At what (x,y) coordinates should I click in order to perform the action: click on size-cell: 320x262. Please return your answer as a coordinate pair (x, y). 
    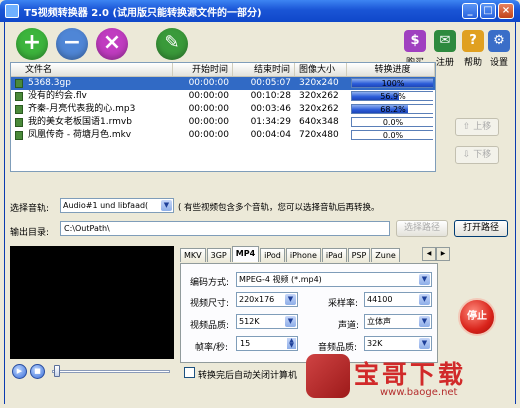
    Looking at the image, I should click on (319, 96).